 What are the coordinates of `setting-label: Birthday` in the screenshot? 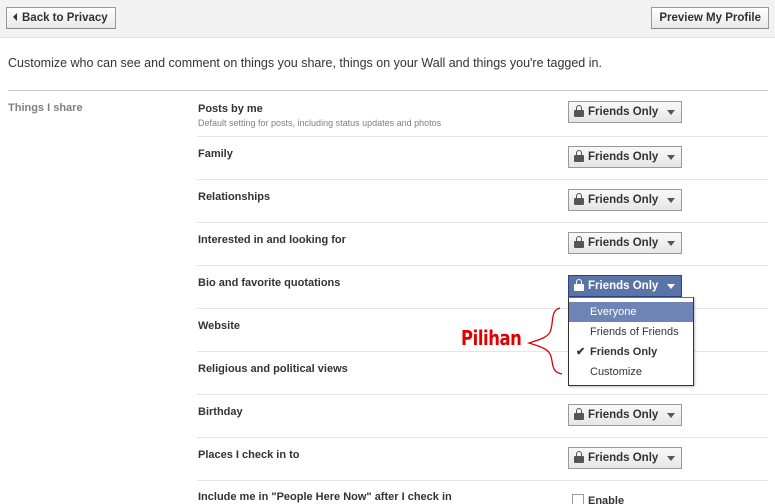 It's located at (220, 412).